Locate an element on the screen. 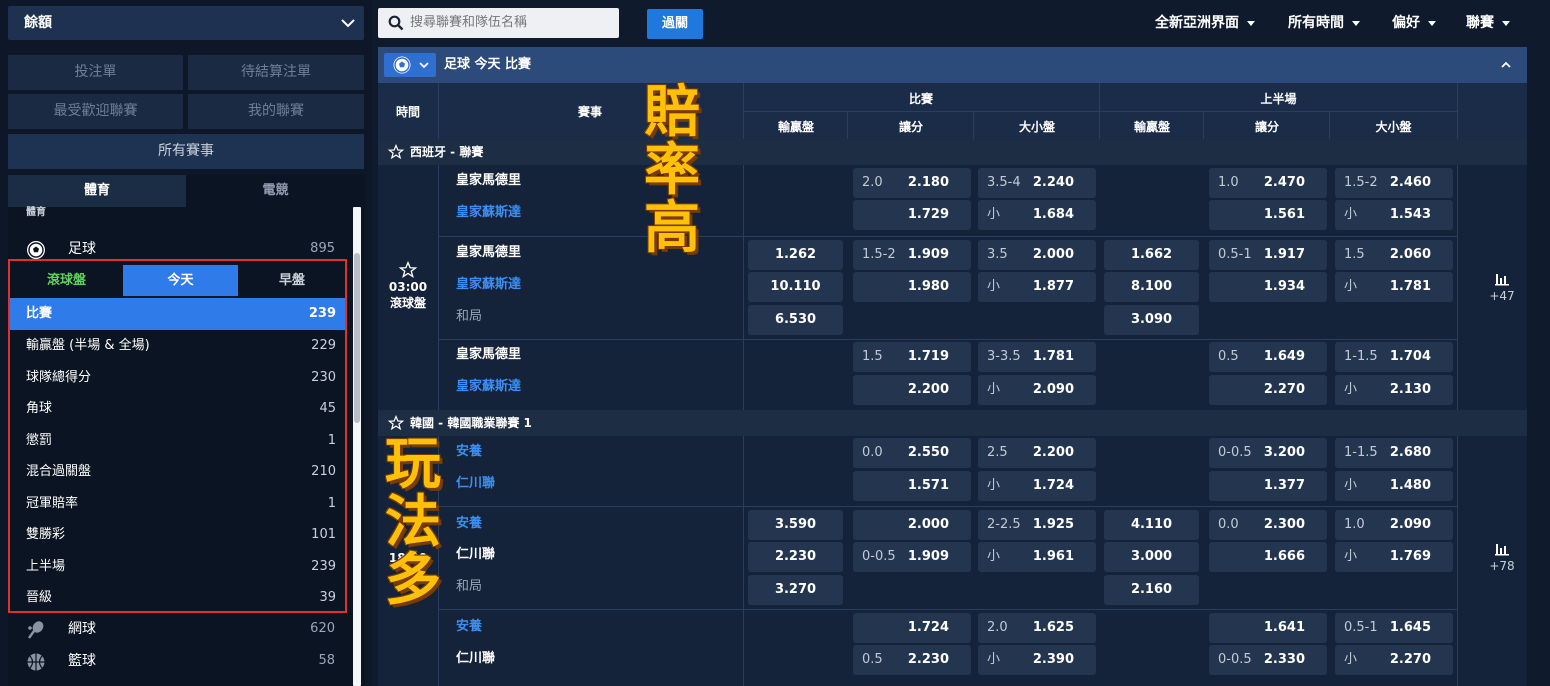 This screenshot has height=686, width=1550. parlay-filter-button: 過關 is located at coordinates (675, 24).